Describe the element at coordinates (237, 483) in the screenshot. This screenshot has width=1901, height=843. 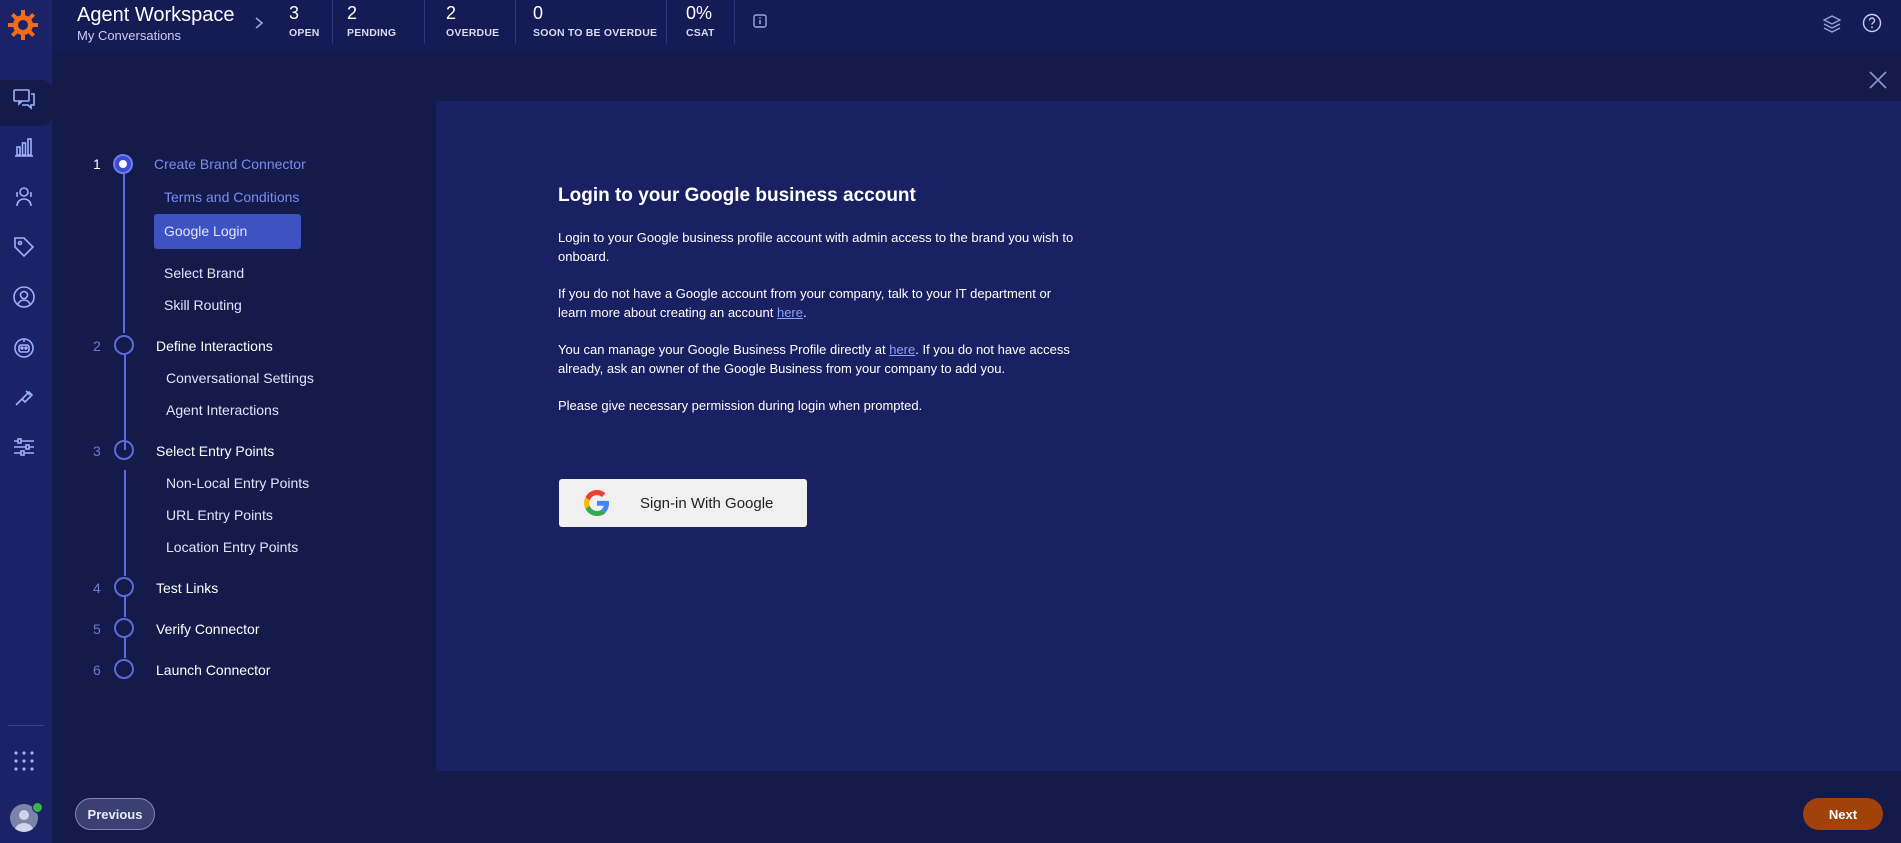
I see `substep-non-local-entry-points: Non-Local Entry Points` at that location.